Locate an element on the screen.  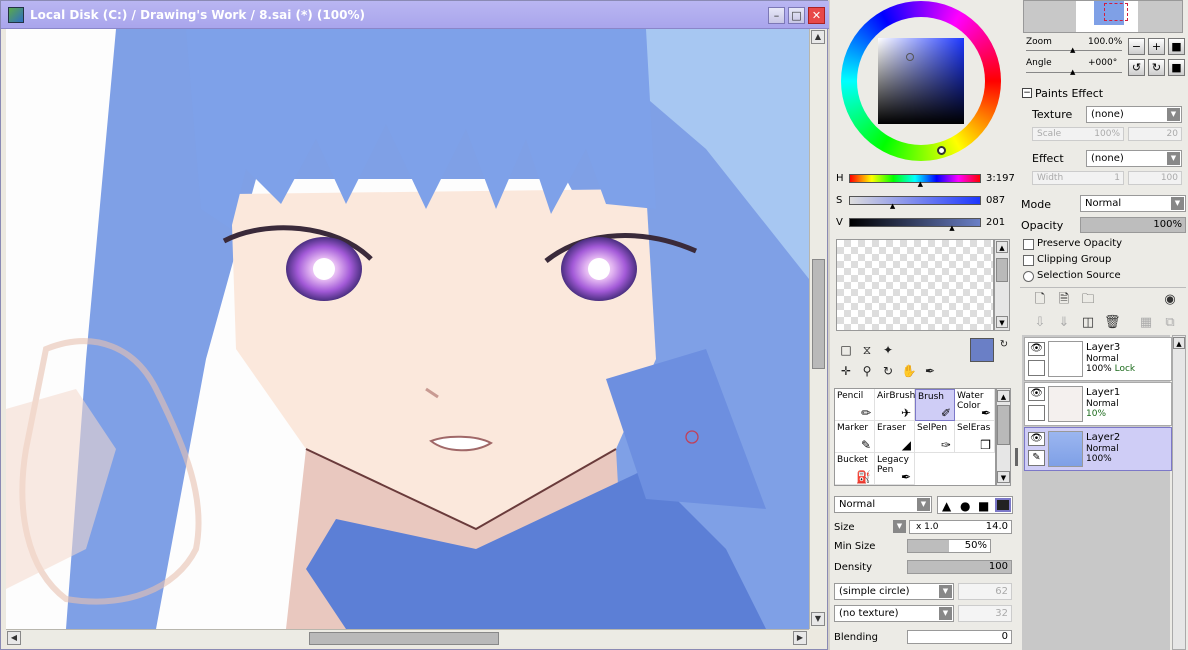
hand-icon: ✋ is located at coordinates (909, 371).